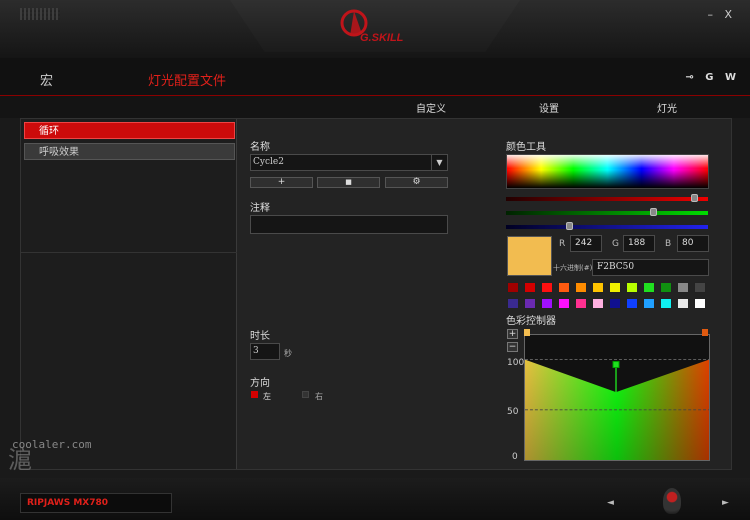  What do you see at coordinates (654, 212) in the screenshot?
I see `green-slider-thumb` at bounding box center [654, 212].